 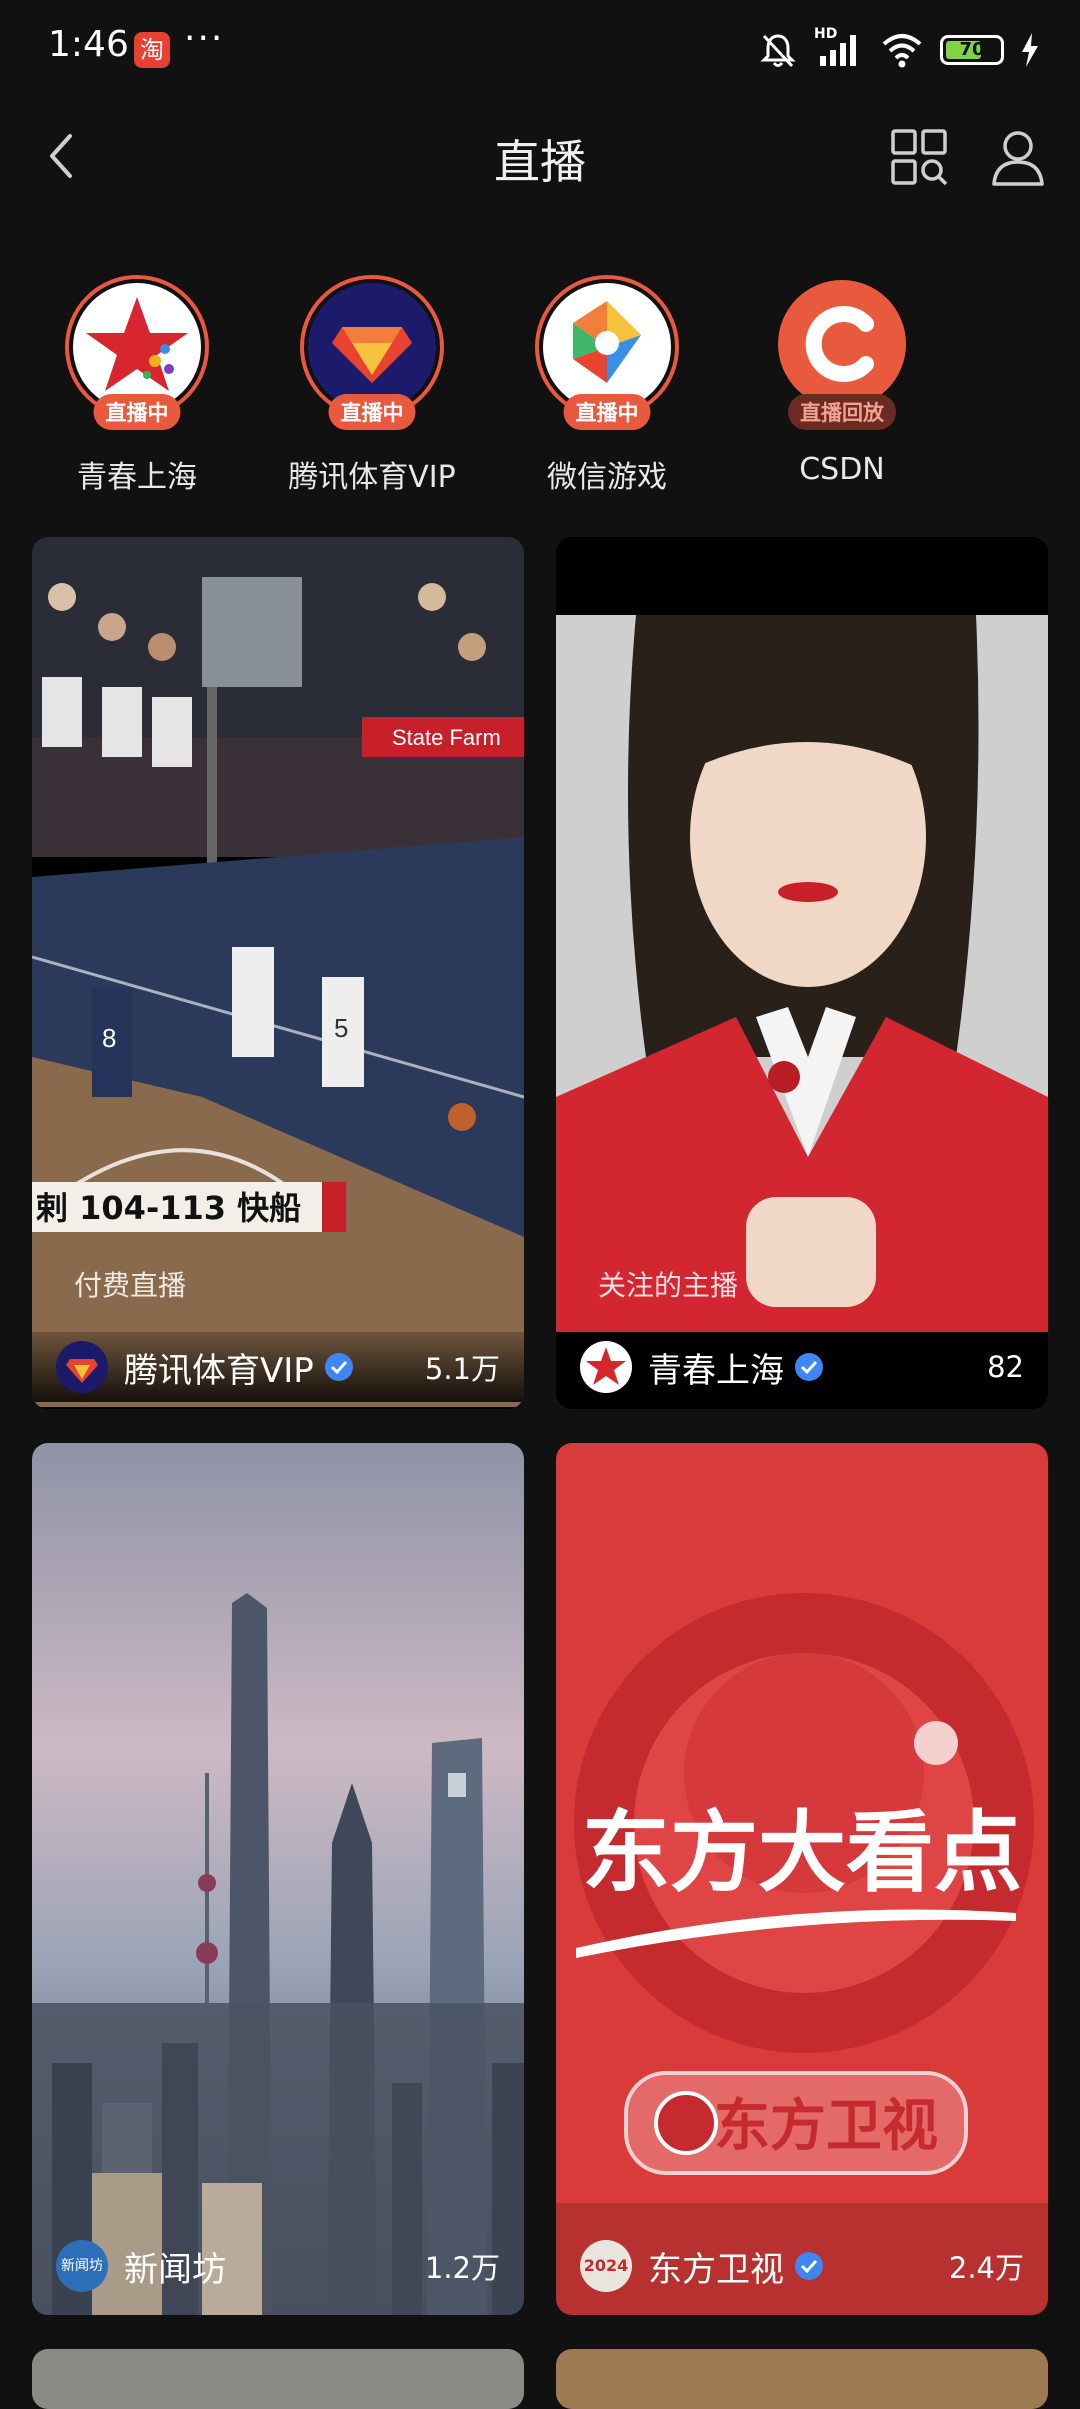 I want to click on author-name: 腾讯体育VIP, so click(x=219, y=1370).